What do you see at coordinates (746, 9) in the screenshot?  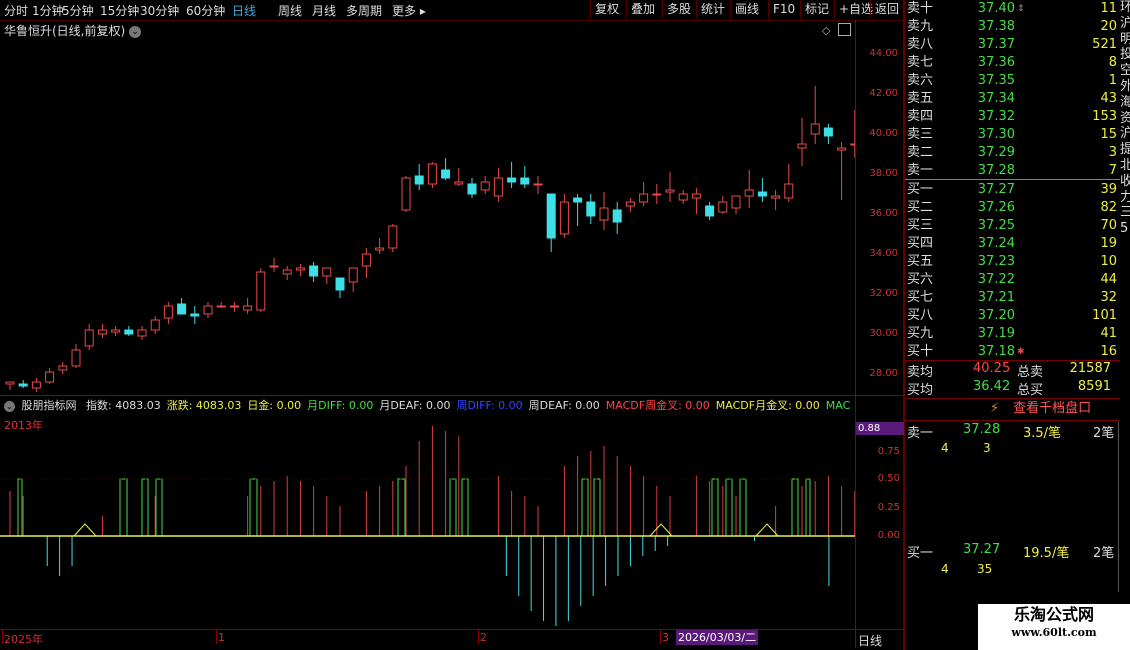 I see `toolbar-button: 画线` at bounding box center [746, 9].